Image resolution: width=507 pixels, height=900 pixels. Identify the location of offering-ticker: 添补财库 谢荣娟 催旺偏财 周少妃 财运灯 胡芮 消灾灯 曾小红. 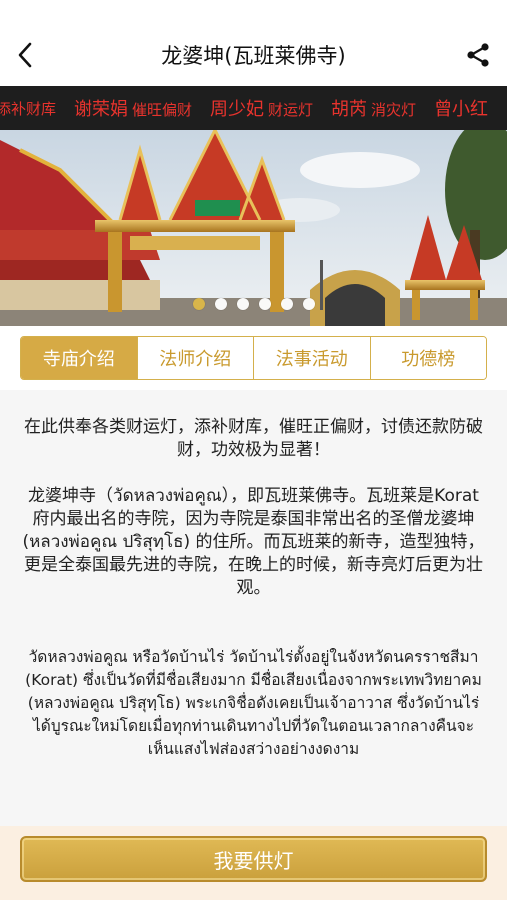
(253, 108).